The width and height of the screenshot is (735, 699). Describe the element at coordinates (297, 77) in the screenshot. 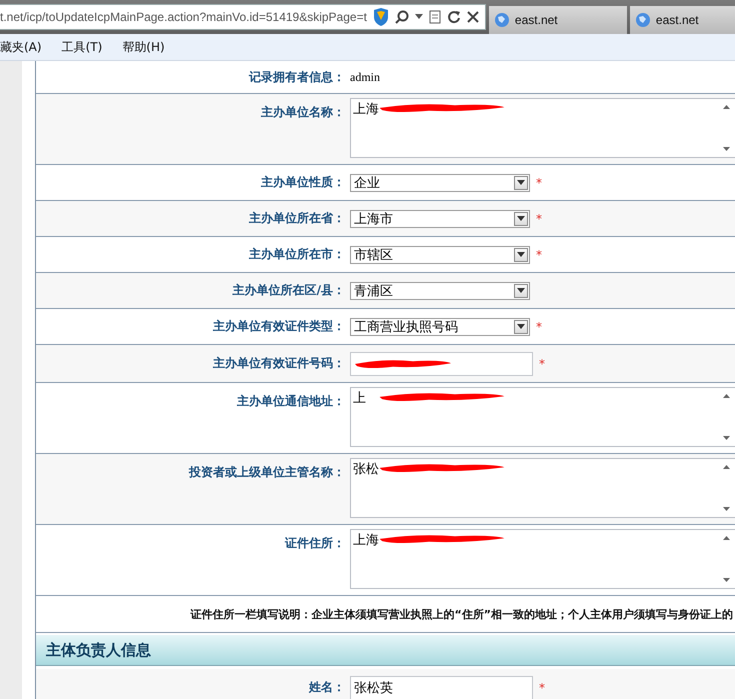

I see `field-label: 记录拥有者信息：` at that location.